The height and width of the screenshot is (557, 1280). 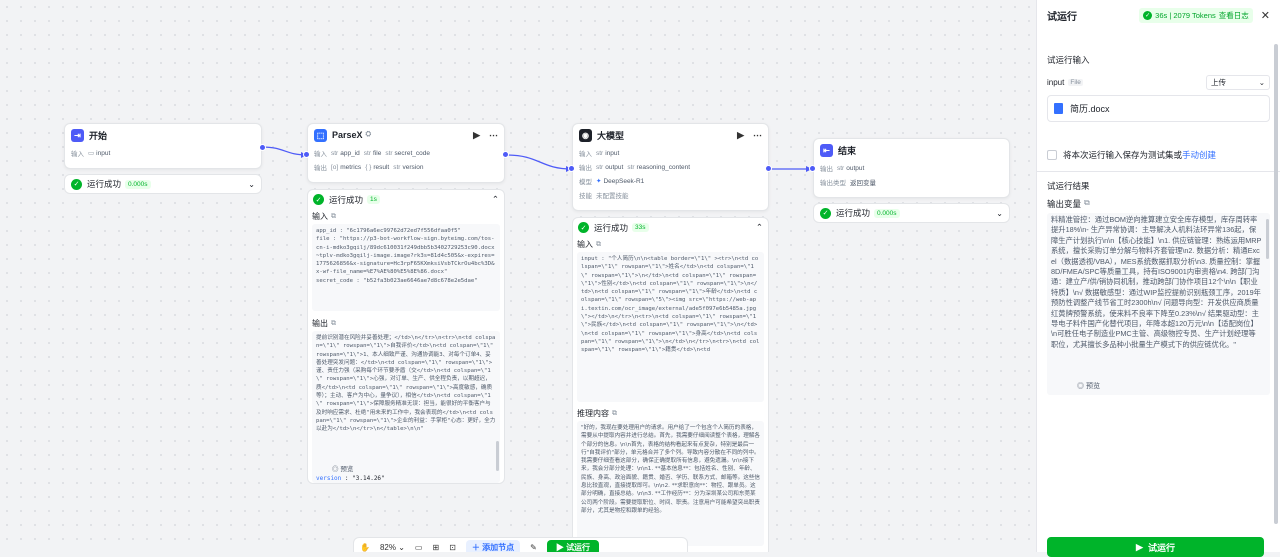 What do you see at coordinates (262, 147) in the screenshot?
I see `start-out-port` at bounding box center [262, 147].